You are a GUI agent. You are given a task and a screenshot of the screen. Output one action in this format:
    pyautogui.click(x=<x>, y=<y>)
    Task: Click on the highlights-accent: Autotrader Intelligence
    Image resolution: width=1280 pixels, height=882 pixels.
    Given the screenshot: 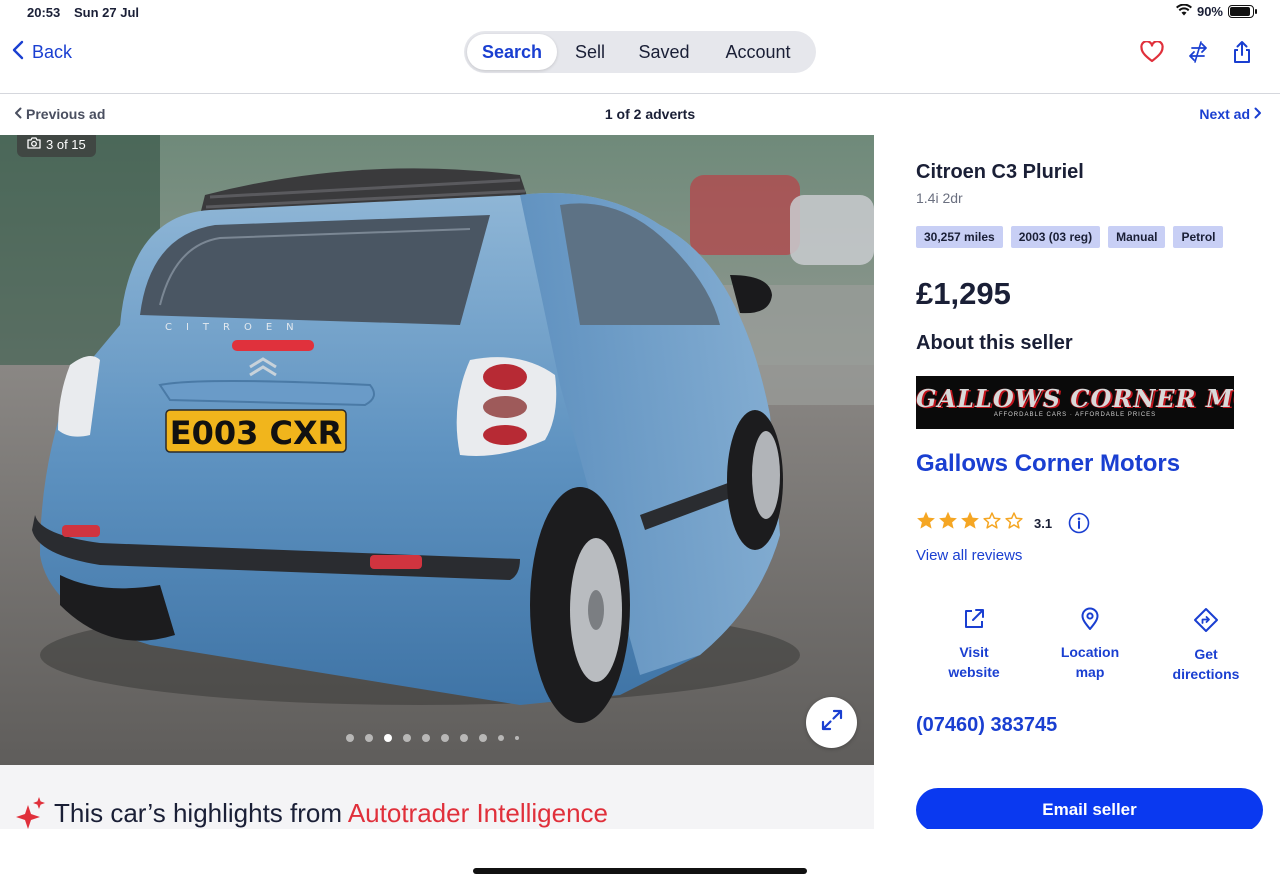 What is the action you would take?
    pyautogui.click(x=477, y=813)
    